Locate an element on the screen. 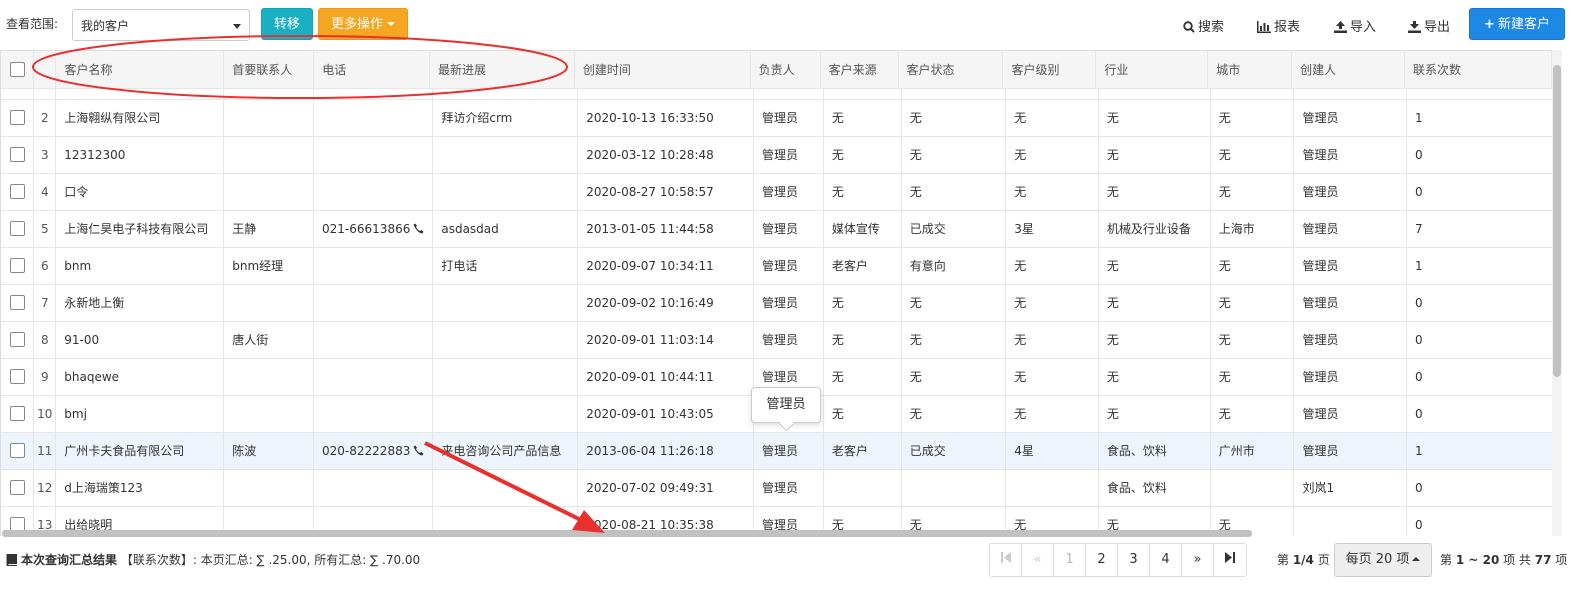  import-button: 导入 is located at coordinates (1355, 25).